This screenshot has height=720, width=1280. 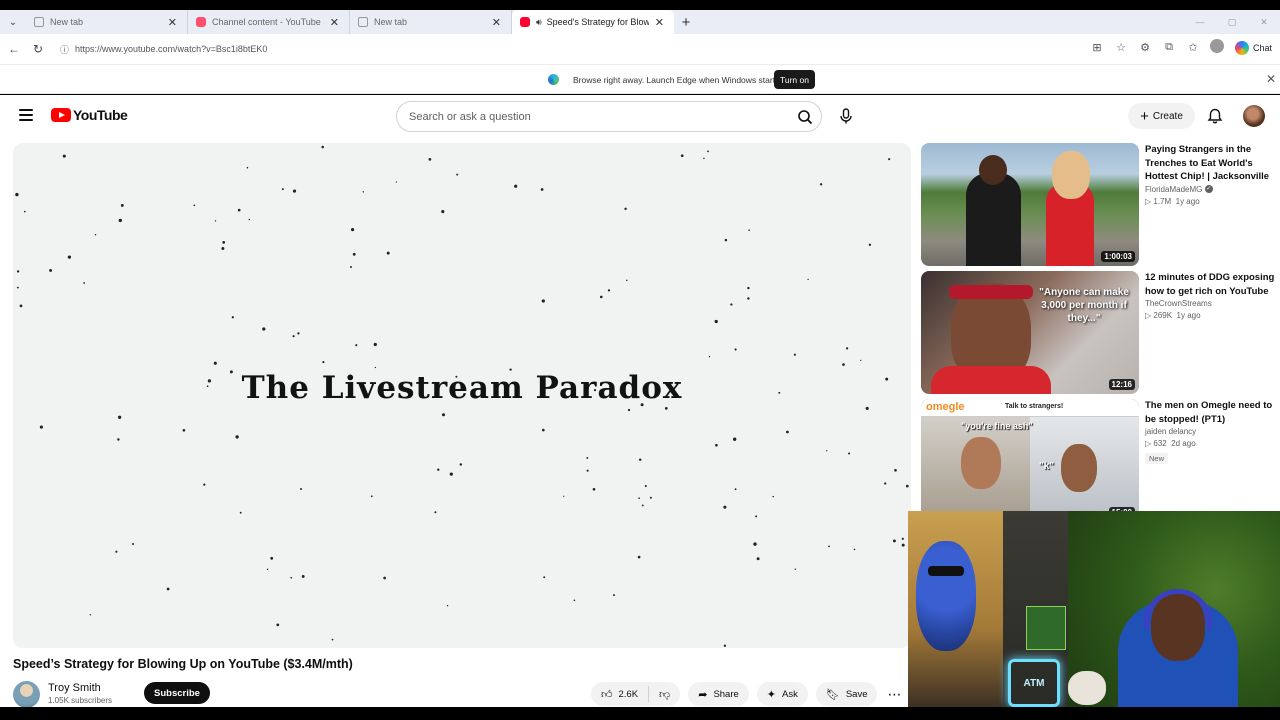 I want to click on channel-avatar, so click(x=26, y=694).